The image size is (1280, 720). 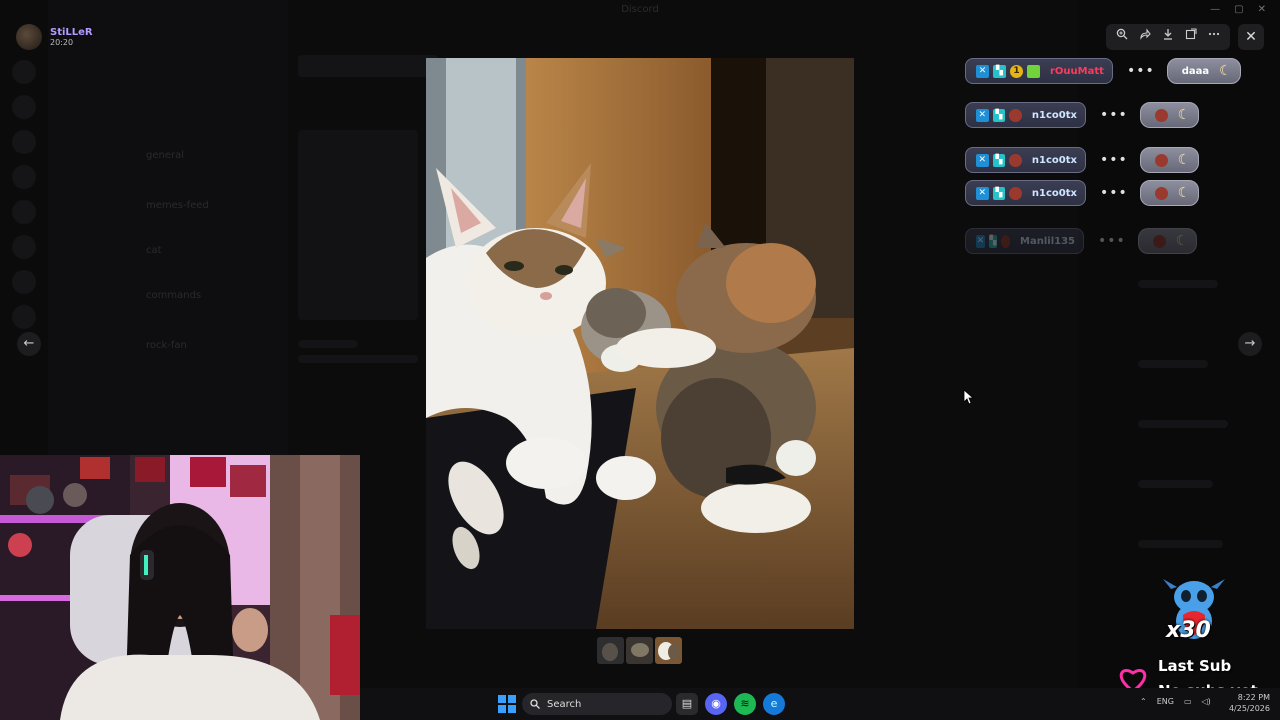 What do you see at coordinates (1215, 9) in the screenshot?
I see `minimize-button: —` at bounding box center [1215, 9].